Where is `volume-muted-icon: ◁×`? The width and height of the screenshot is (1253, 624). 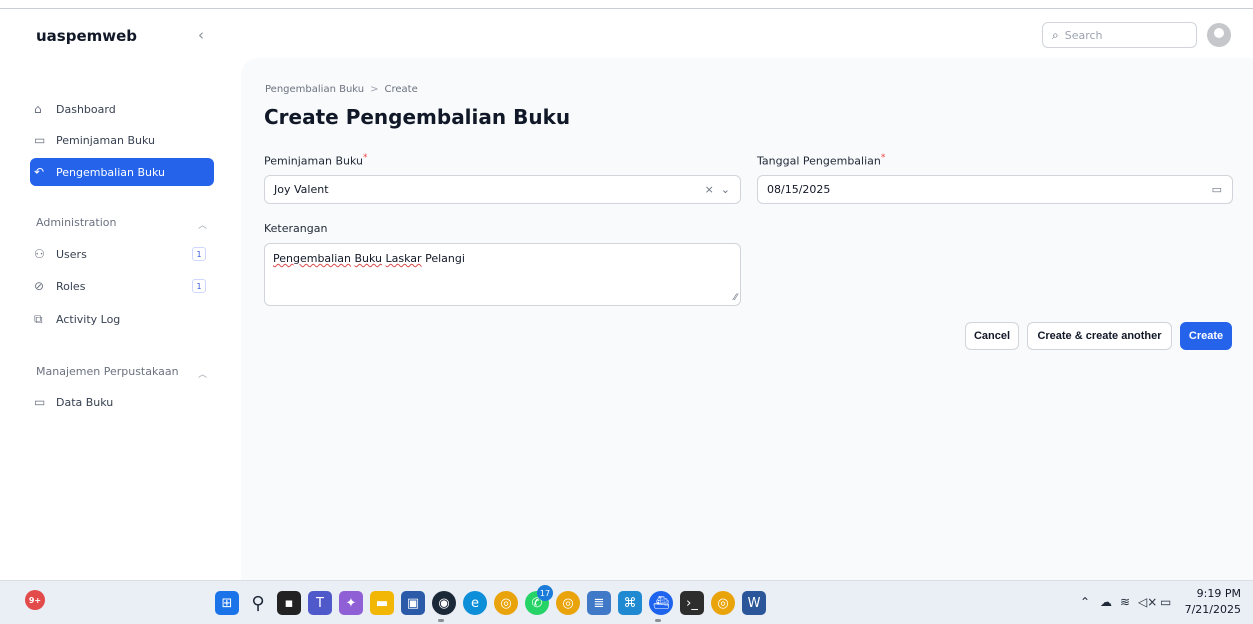
volume-muted-icon: ◁× is located at coordinates (1147, 602).